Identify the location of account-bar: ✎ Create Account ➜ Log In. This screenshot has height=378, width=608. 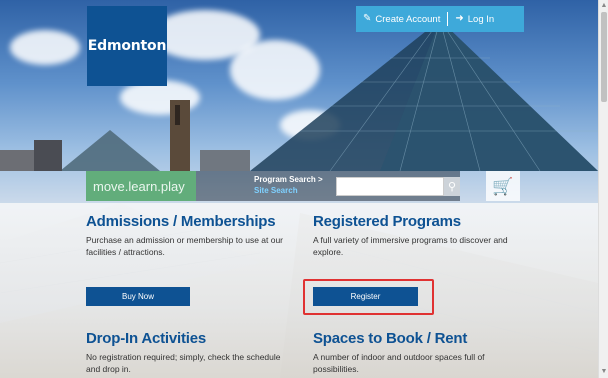
(440, 19).